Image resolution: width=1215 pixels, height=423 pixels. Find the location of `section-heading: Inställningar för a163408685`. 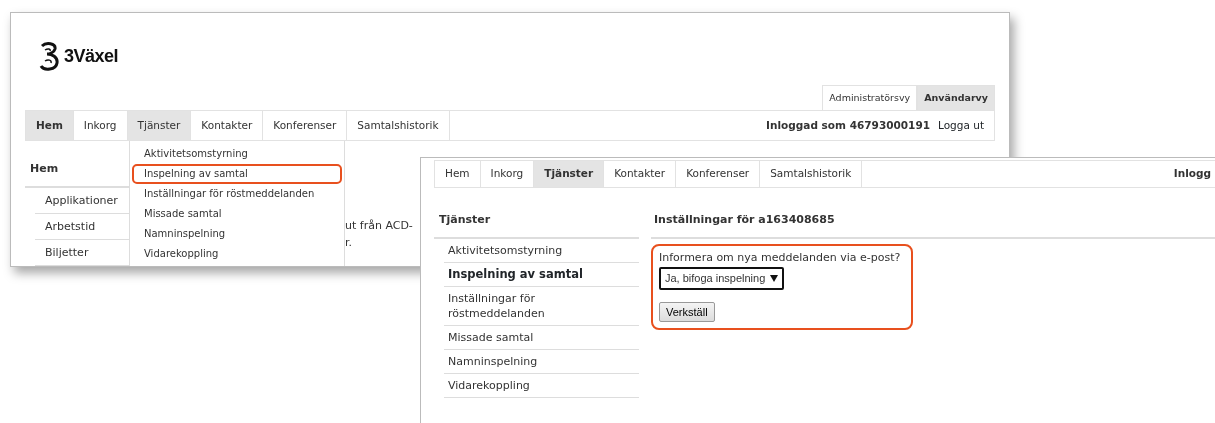

section-heading: Inställningar för a163408685 is located at coordinates (933, 220).